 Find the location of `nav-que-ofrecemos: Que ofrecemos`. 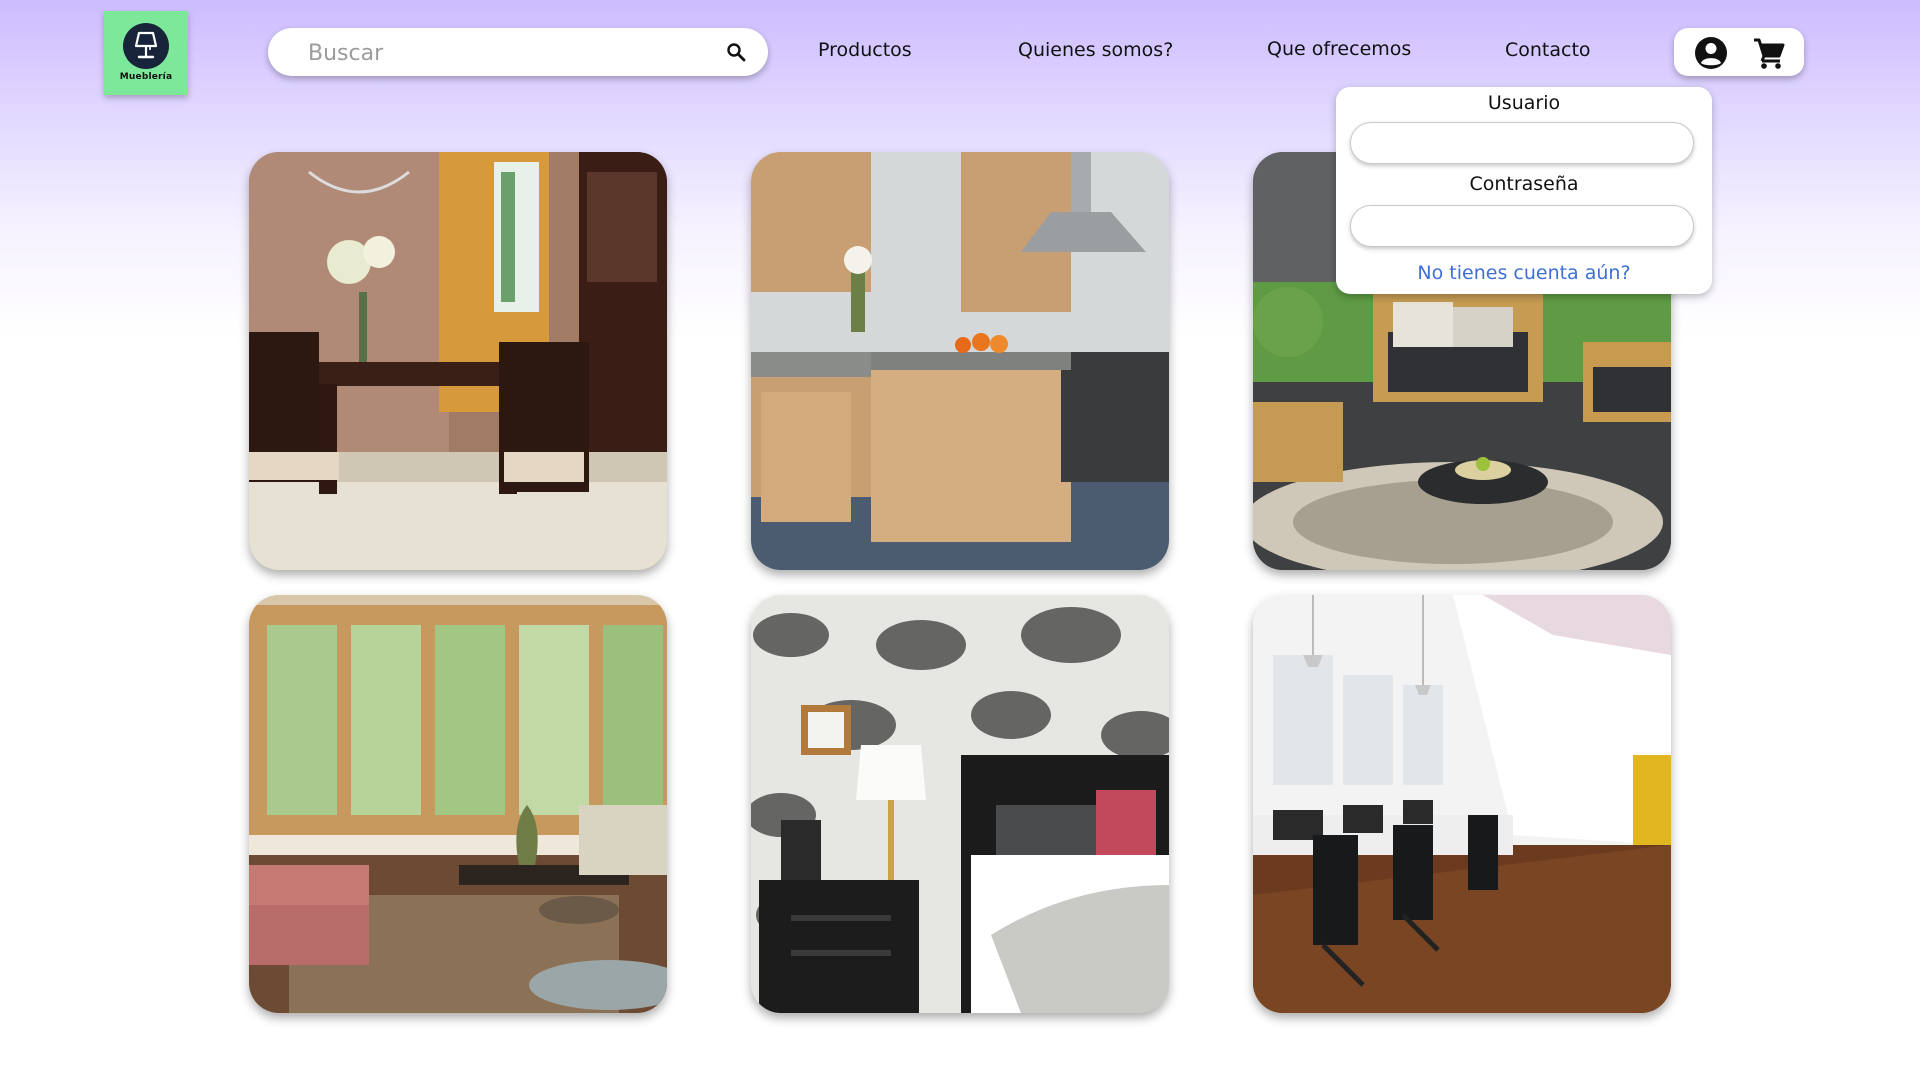

nav-que-ofrecemos: Que ofrecemos is located at coordinates (1339, 49).